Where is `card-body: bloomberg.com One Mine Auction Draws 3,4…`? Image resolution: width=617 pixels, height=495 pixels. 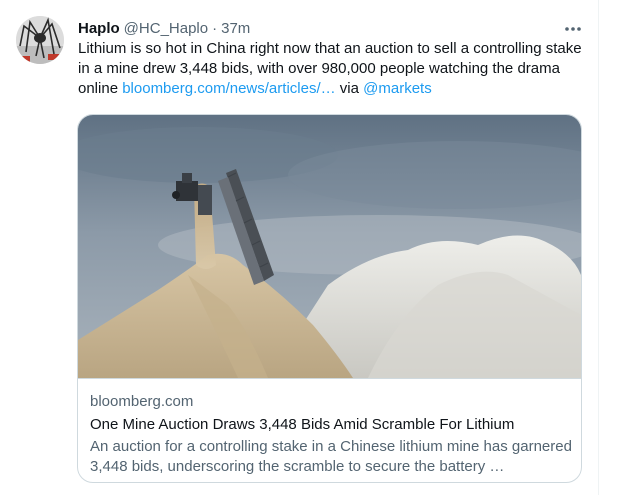 card-body: bloomberg.com One Mine Auction Draws 3,4… is located at coordinates (331, 434).